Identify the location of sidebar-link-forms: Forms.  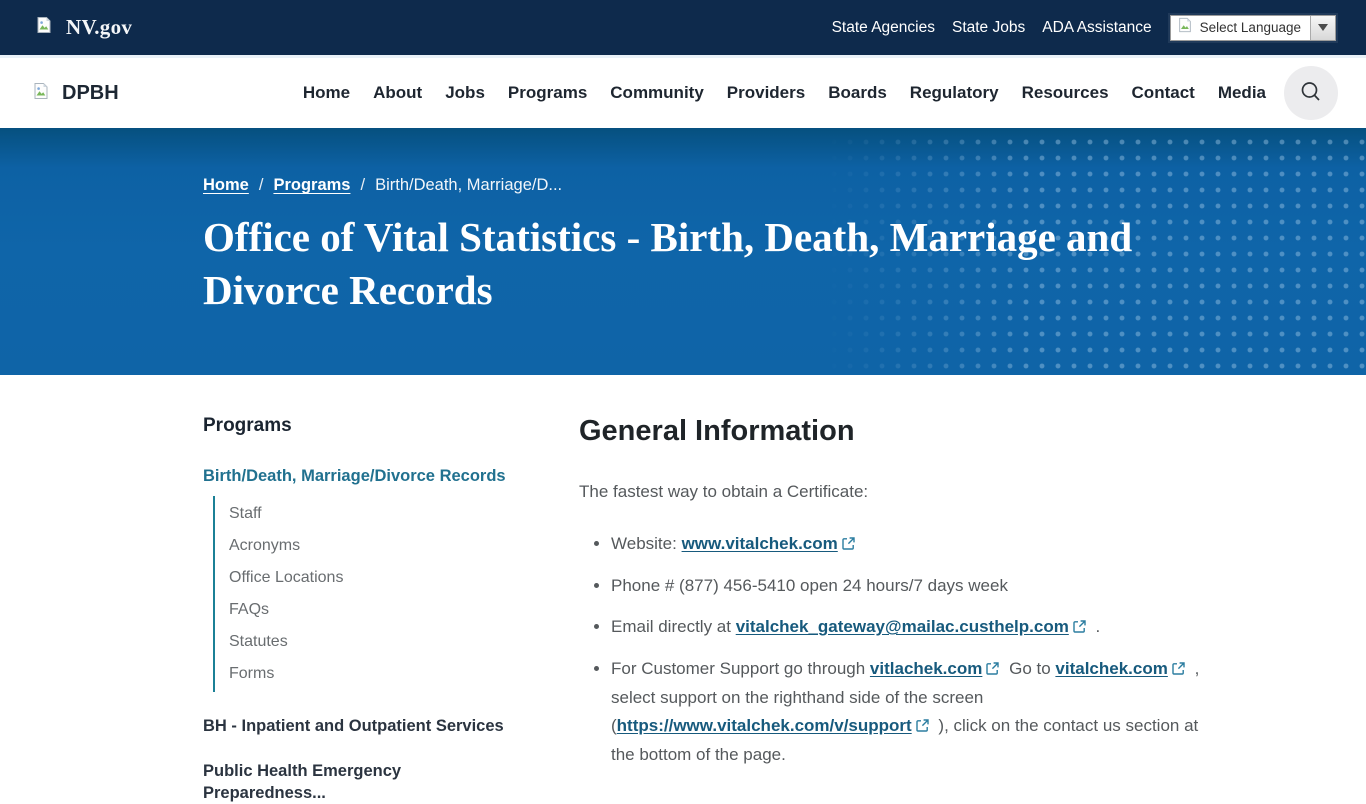
(365, 674).